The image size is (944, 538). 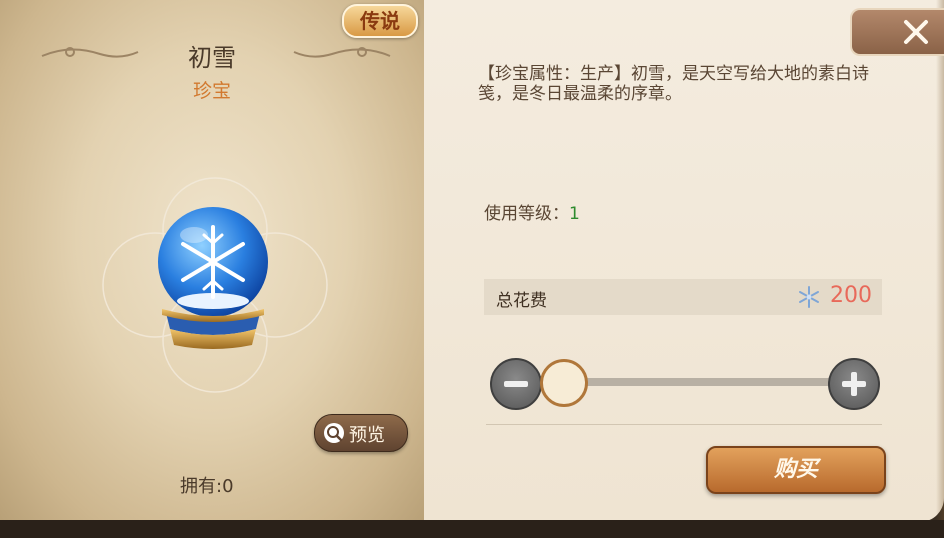 I want to click on total-cost-value: 200, so click(x=851, y=295).